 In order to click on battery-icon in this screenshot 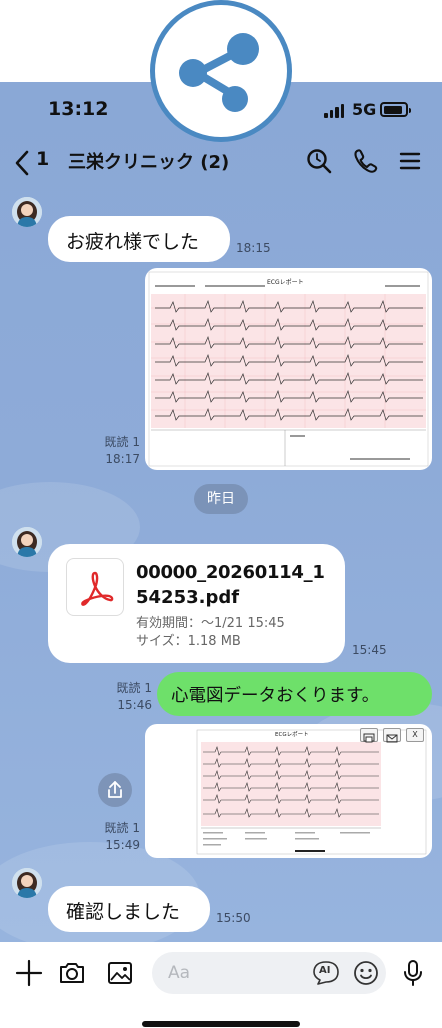, I will do `click(395, 109)`.